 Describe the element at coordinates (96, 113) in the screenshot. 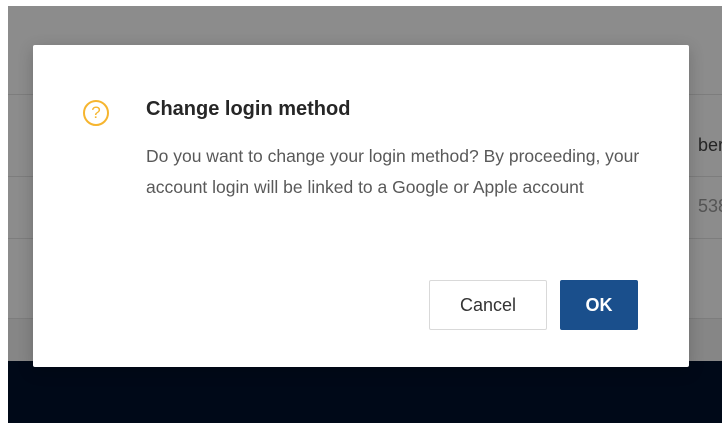

I see `question-circle-icon: ?` at that location.